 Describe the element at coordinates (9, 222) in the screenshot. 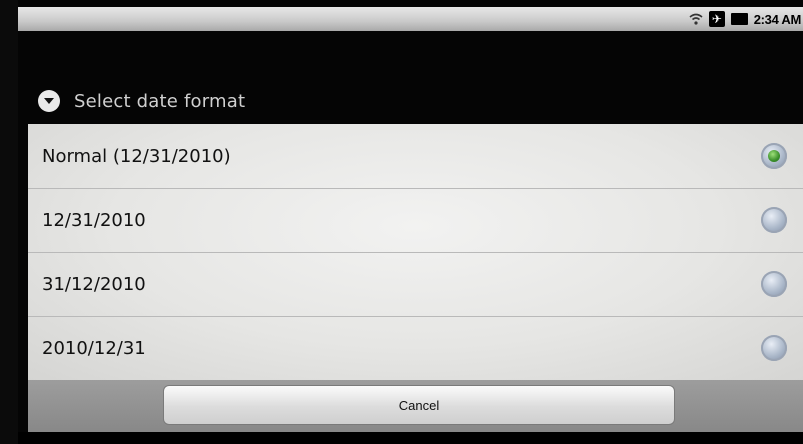

I see `screen-bezel` at that location.